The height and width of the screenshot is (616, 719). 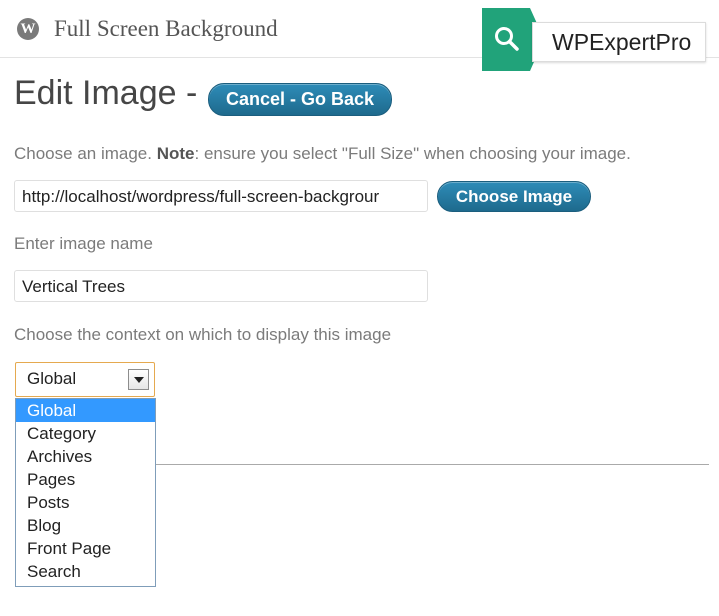 I want to click on context-option-archives: Archives, so click(x=85, y=456).